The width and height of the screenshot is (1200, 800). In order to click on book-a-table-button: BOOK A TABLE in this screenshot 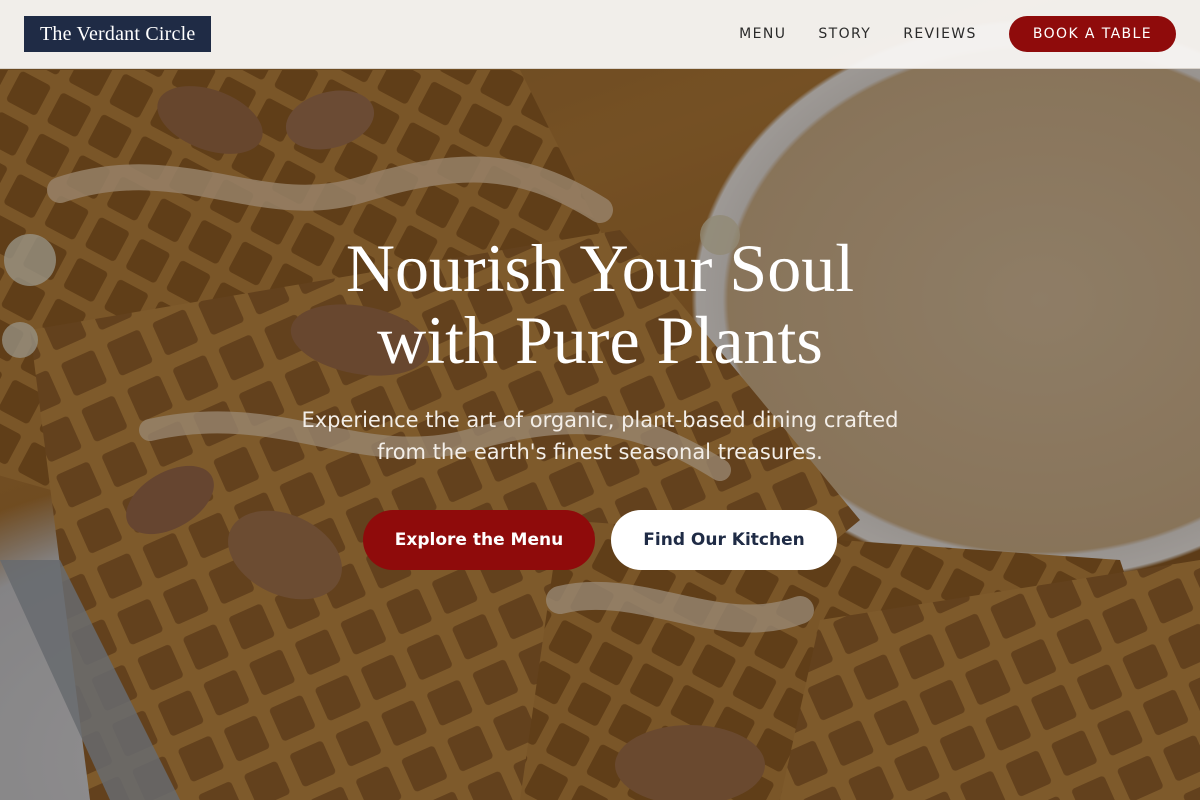, I will do `click(1092, 34)`.